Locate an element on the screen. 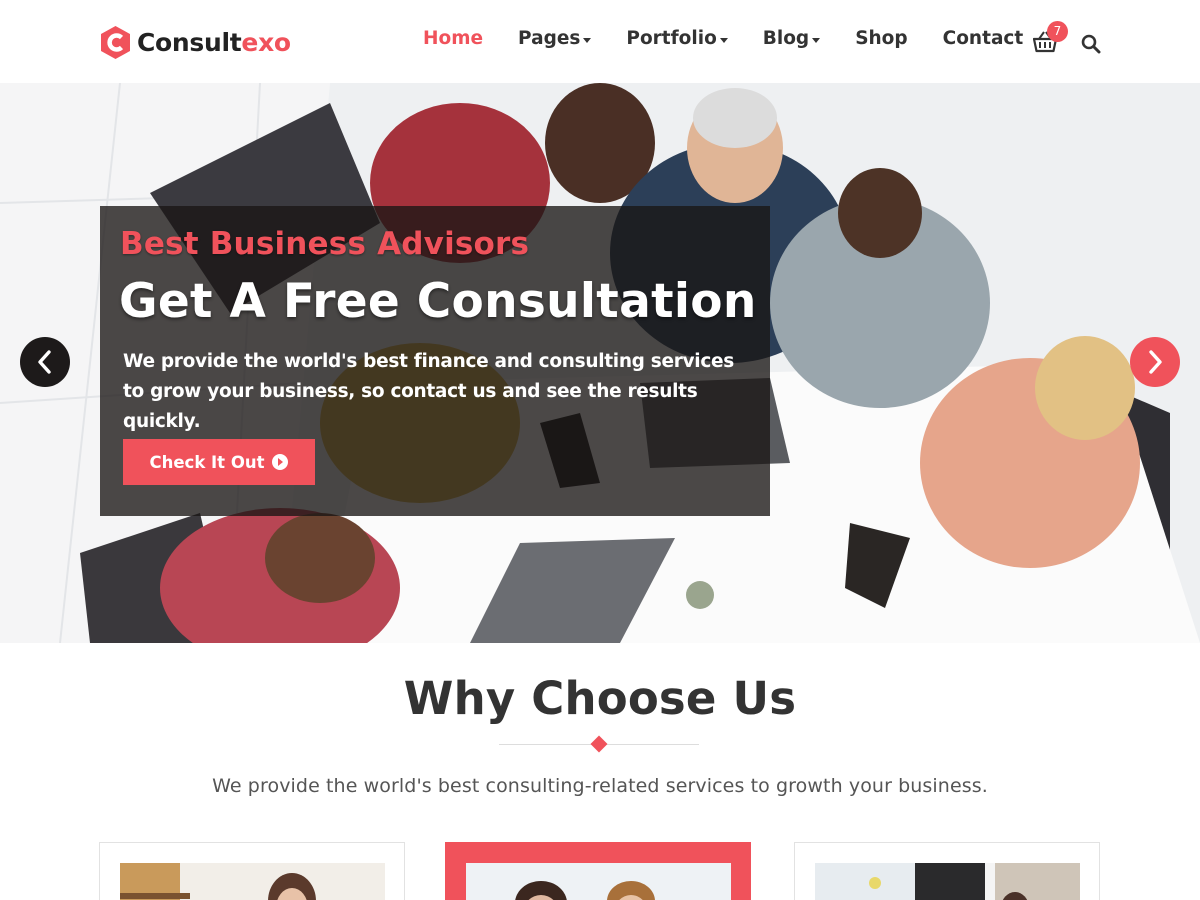 The image size is (1200, 900). nav-item-label: Home is located at coordinates (453, 38).